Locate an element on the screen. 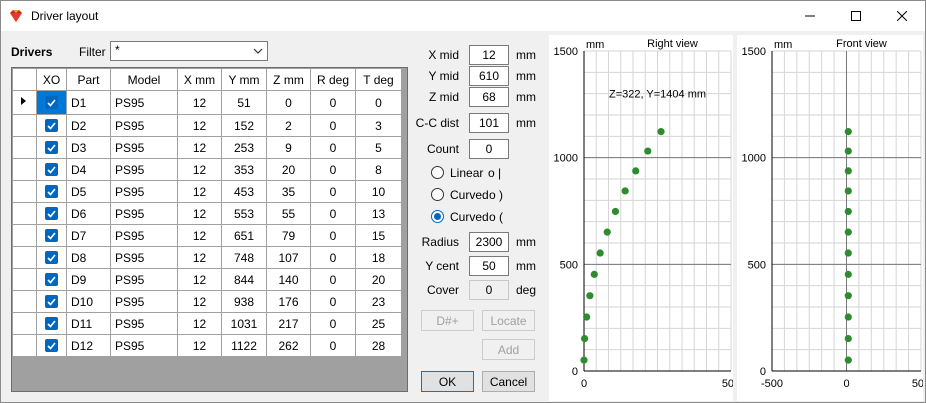  z-cell: 35 is located at coordinates (288, 191).